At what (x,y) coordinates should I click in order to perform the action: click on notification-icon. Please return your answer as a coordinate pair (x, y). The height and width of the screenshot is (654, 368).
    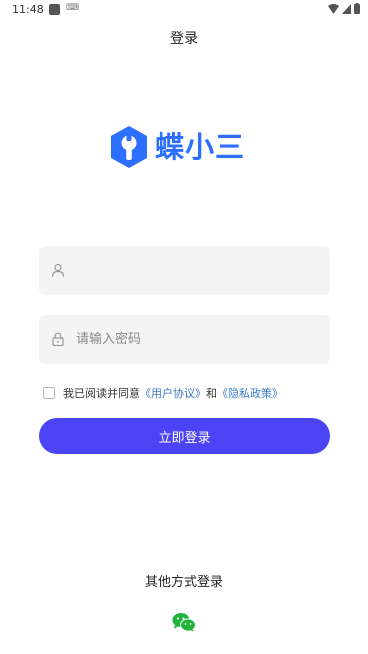
    Looking at the image, I should click on (54, 9).